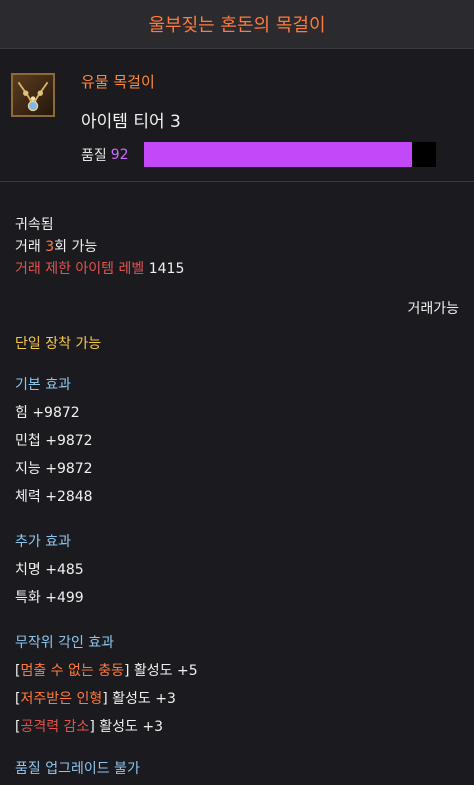 This screenshot has width=474, height=785. I want to click on additional-effect-stat: 치명 +485, so click(49, 570).